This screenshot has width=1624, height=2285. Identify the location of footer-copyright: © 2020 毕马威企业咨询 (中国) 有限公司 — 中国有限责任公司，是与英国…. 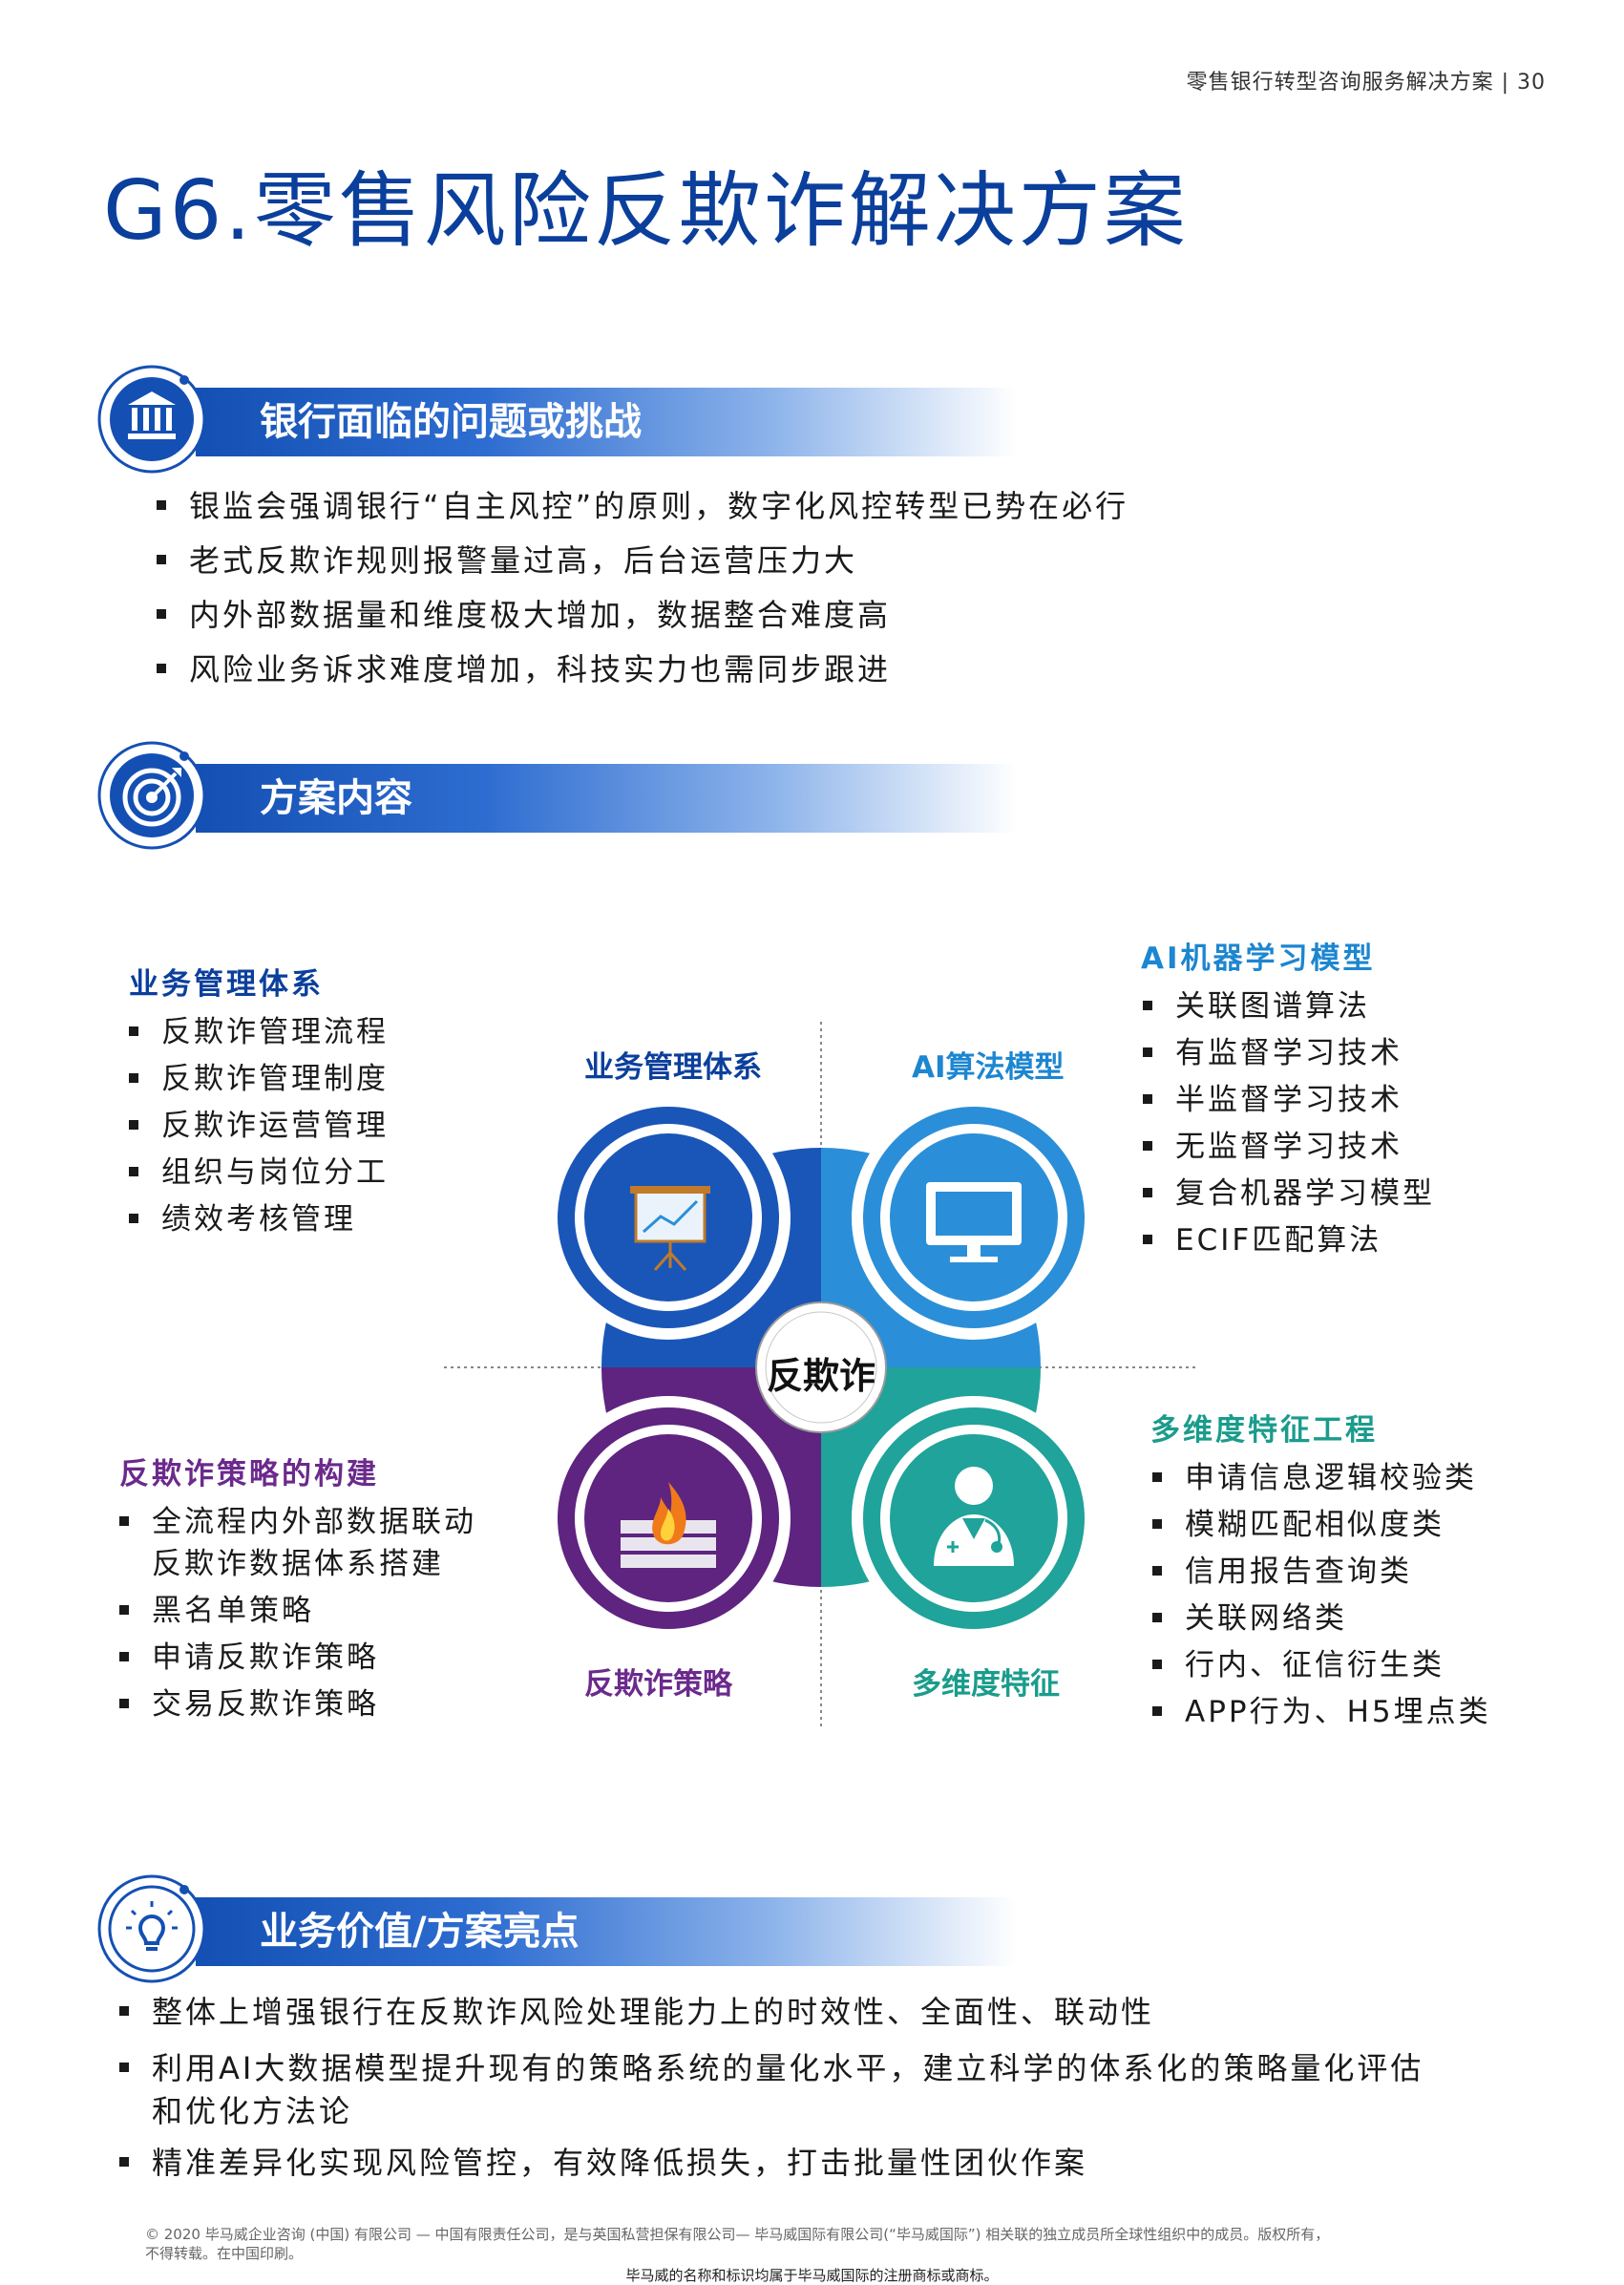
(737, 2244).